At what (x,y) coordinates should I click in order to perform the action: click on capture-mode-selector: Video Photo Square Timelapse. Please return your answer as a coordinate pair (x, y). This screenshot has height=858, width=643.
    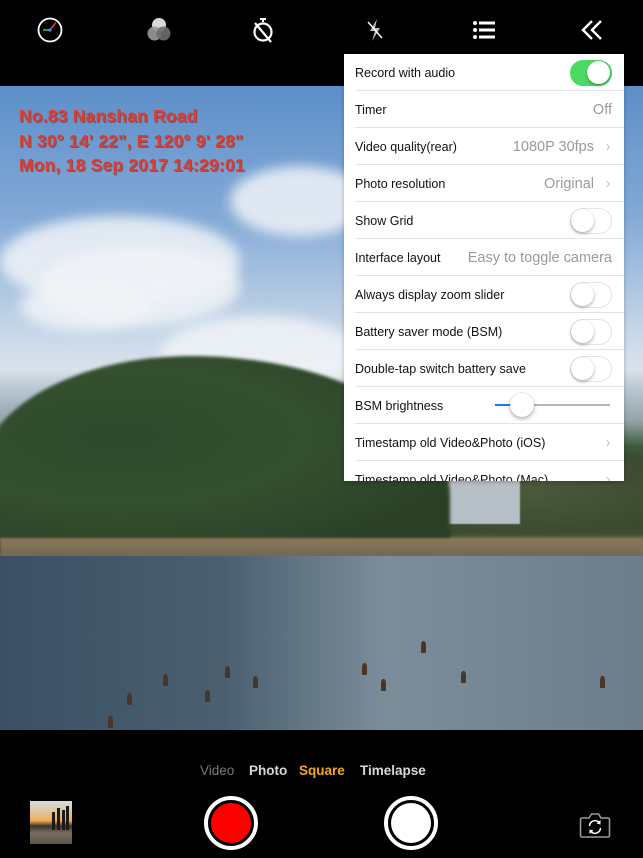
    Looking at the image, I should click on (321, 772).